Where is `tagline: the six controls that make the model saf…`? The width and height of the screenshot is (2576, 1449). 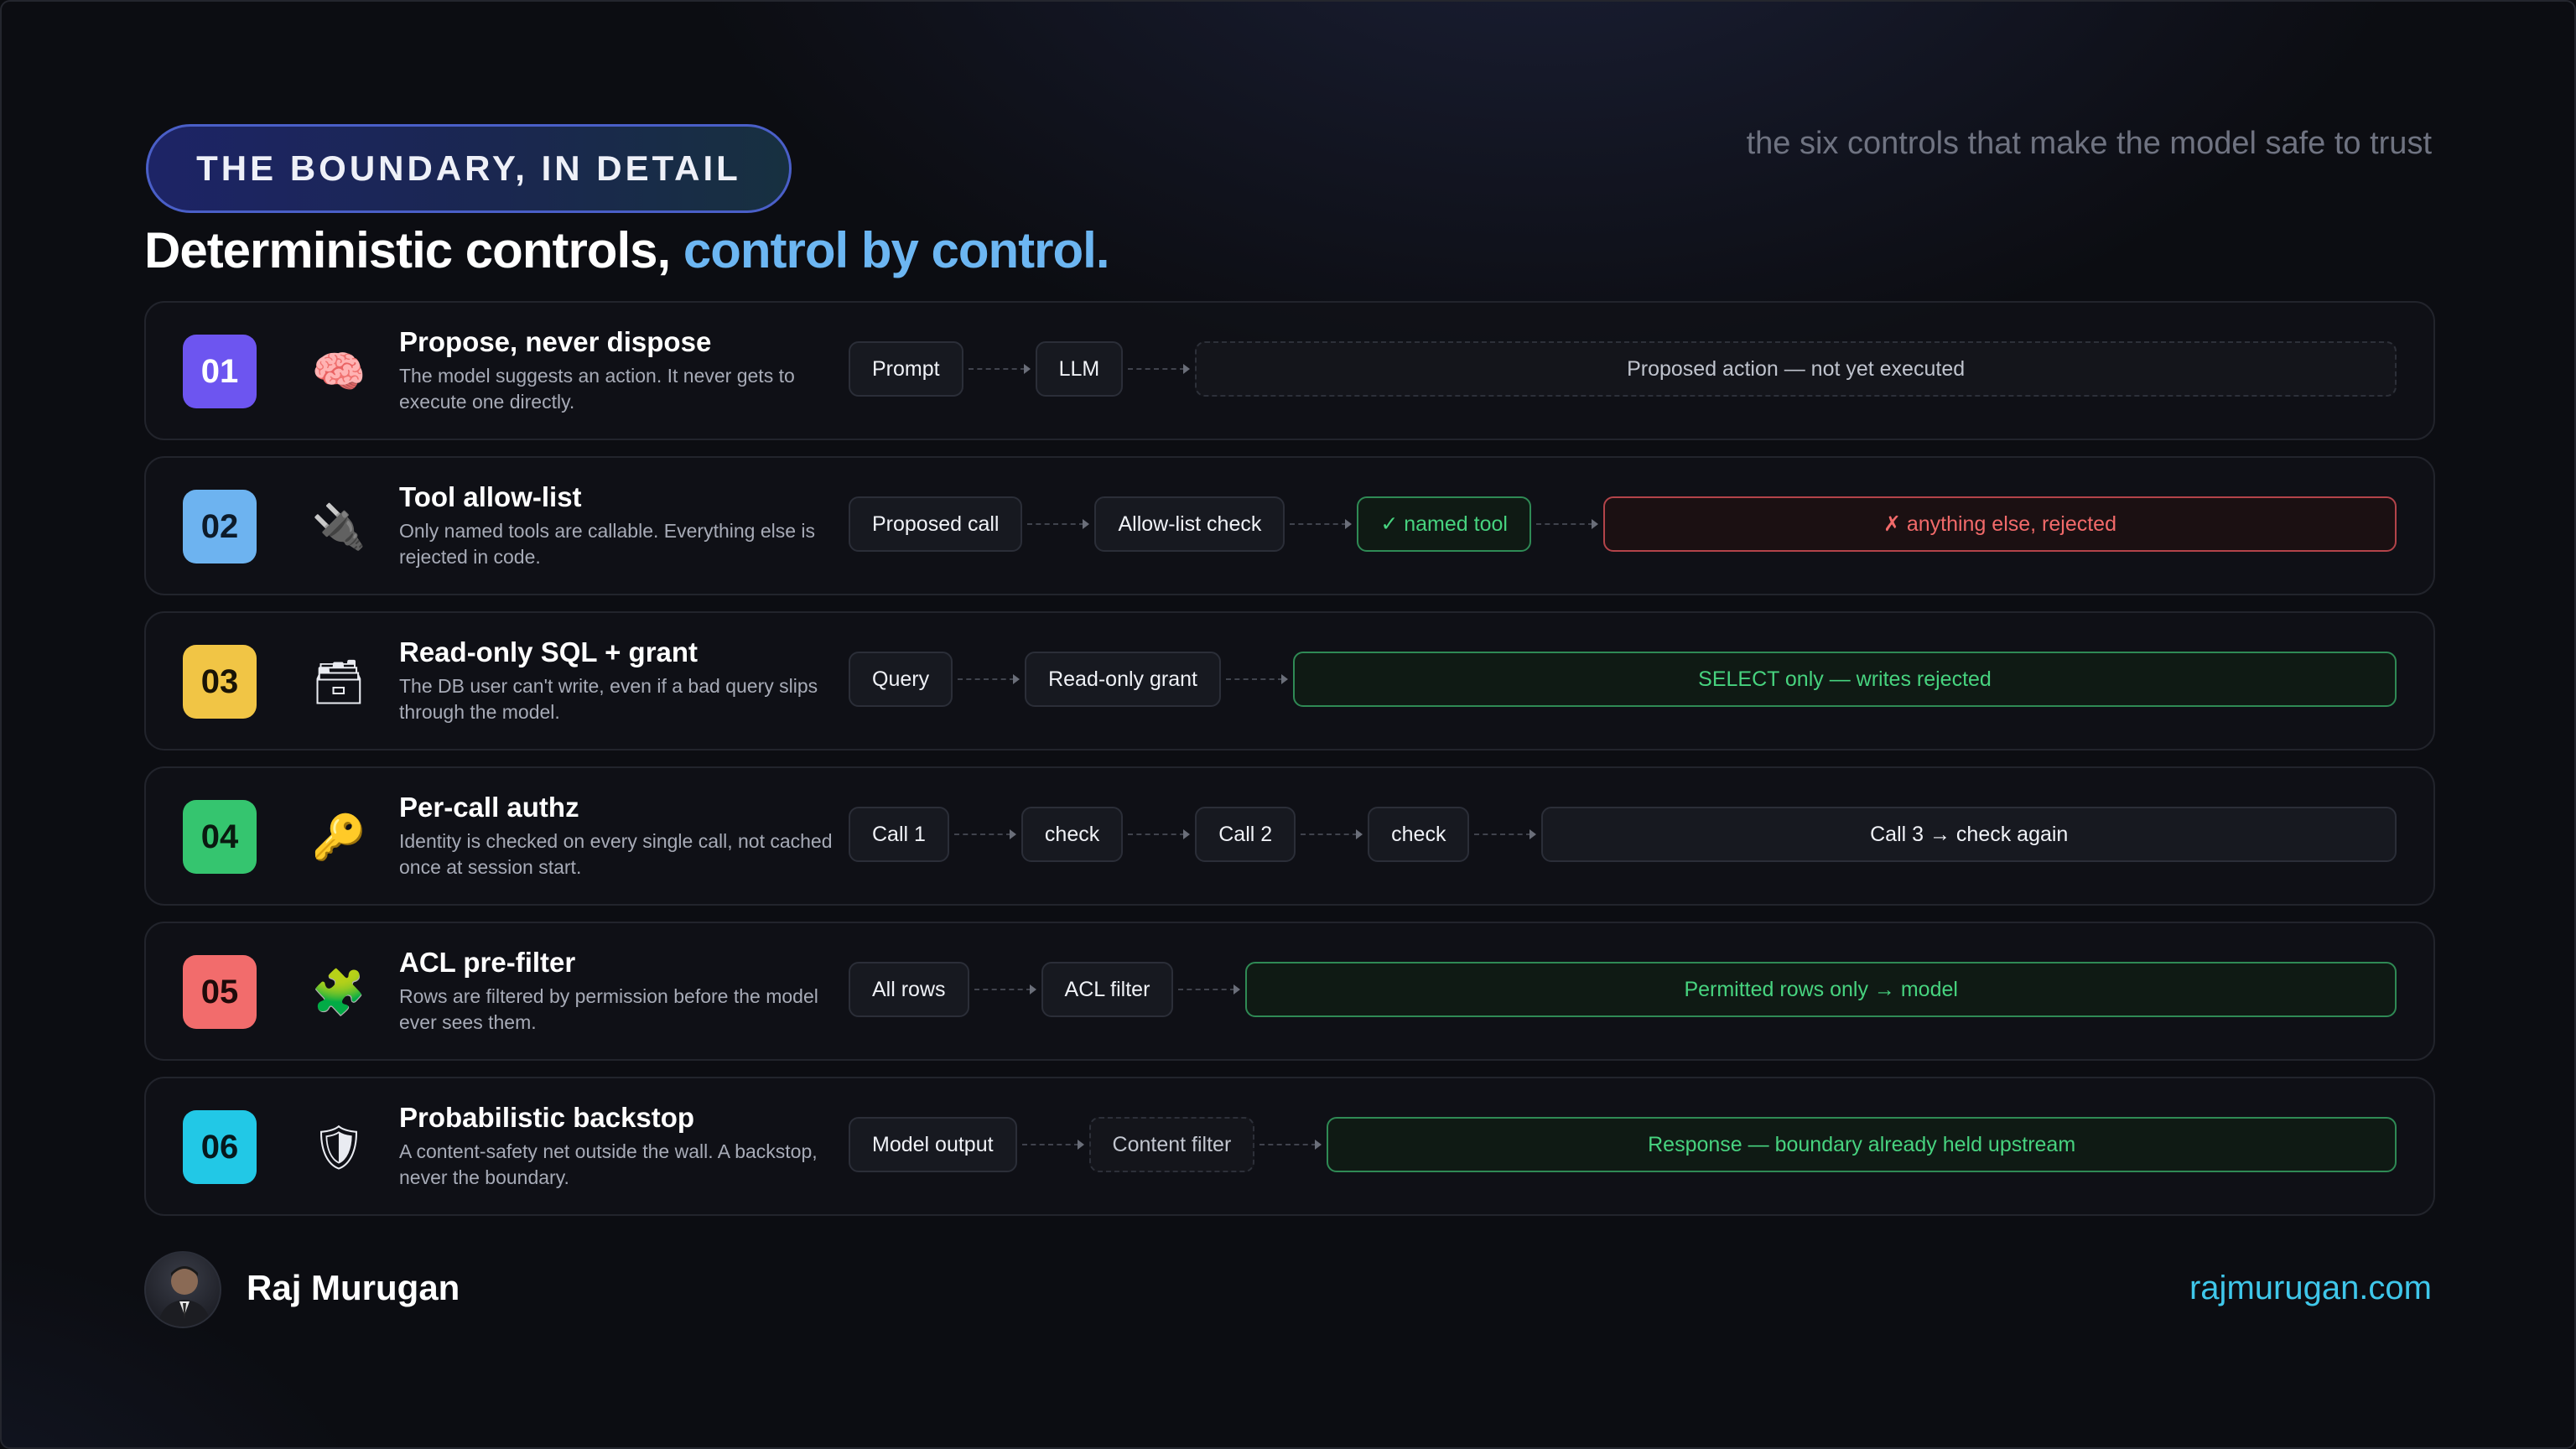
tagline: the six controls that make the model saf… is located at coordinates (2089, 143).